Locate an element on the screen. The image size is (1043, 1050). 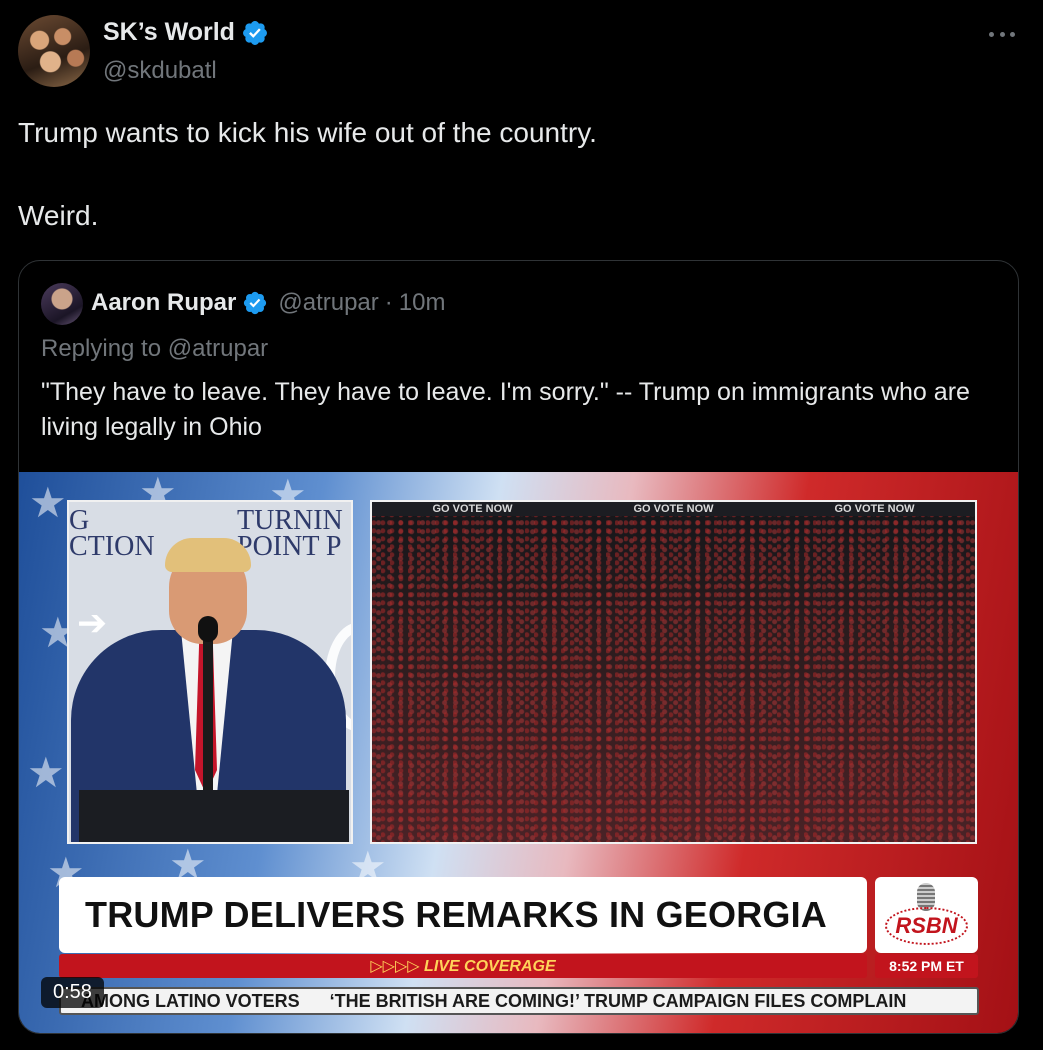
more-options-icon is located at coordinates (1002, 34).